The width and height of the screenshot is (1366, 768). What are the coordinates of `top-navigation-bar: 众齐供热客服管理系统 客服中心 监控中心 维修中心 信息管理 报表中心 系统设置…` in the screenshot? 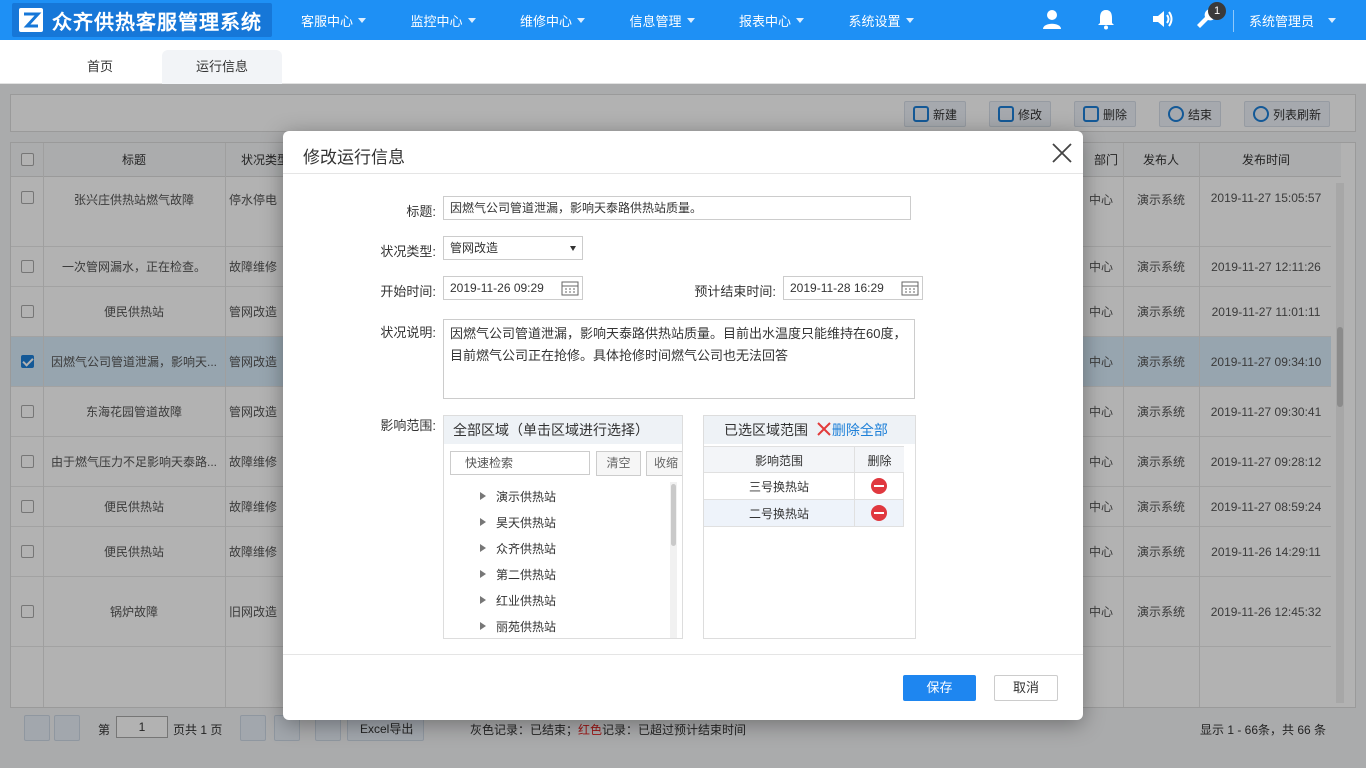 It's located at (683, 20).